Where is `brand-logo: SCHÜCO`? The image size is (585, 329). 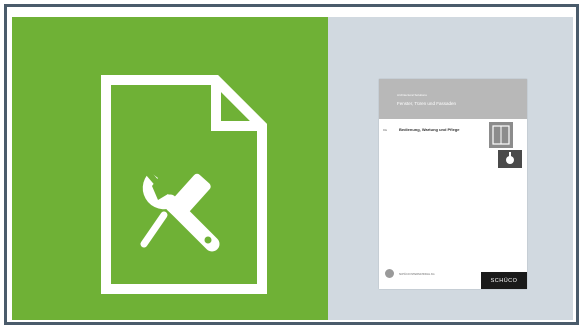 brand-logo: SCHÜCO is located at coordinates (504, 280).